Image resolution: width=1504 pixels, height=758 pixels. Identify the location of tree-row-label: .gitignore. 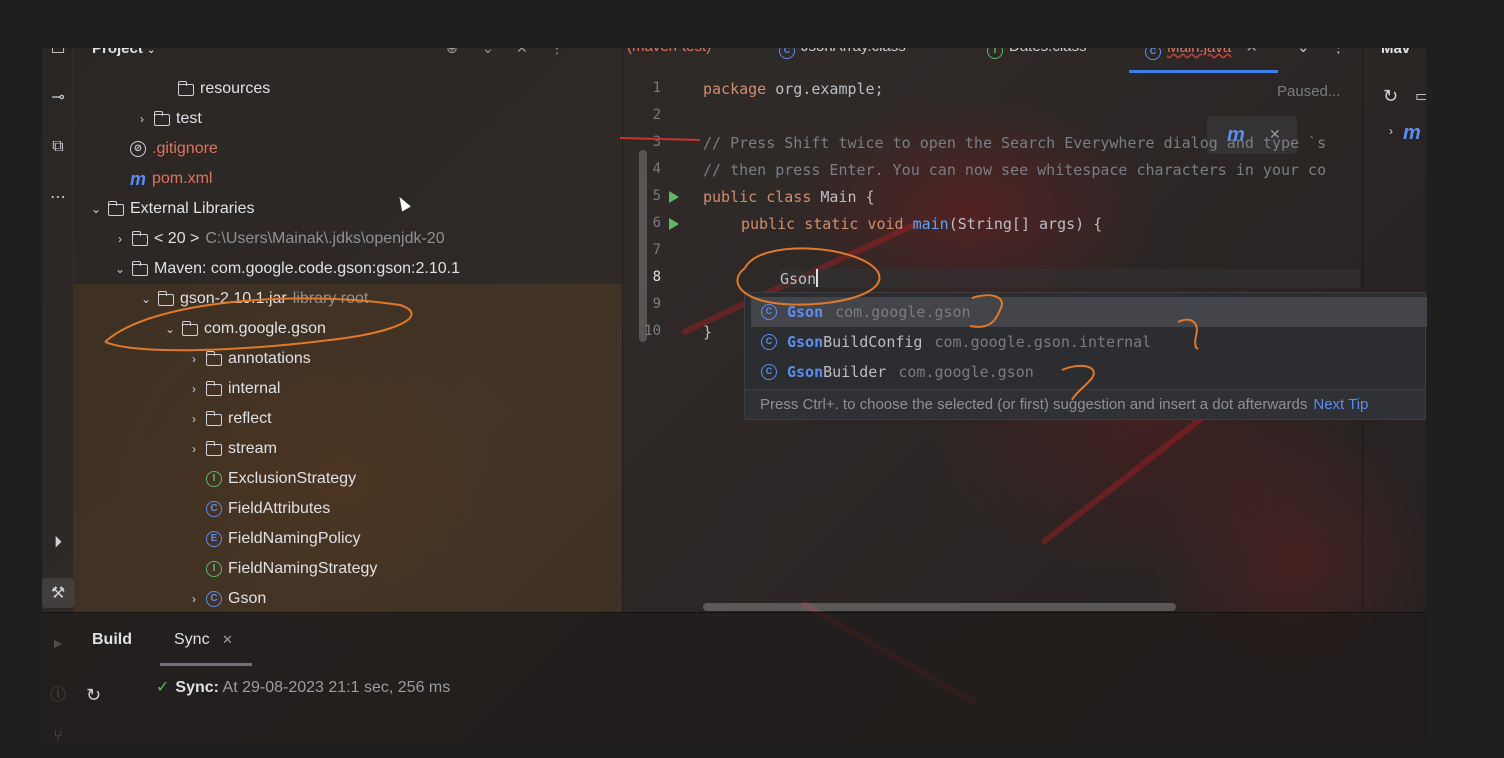
(185, 148).